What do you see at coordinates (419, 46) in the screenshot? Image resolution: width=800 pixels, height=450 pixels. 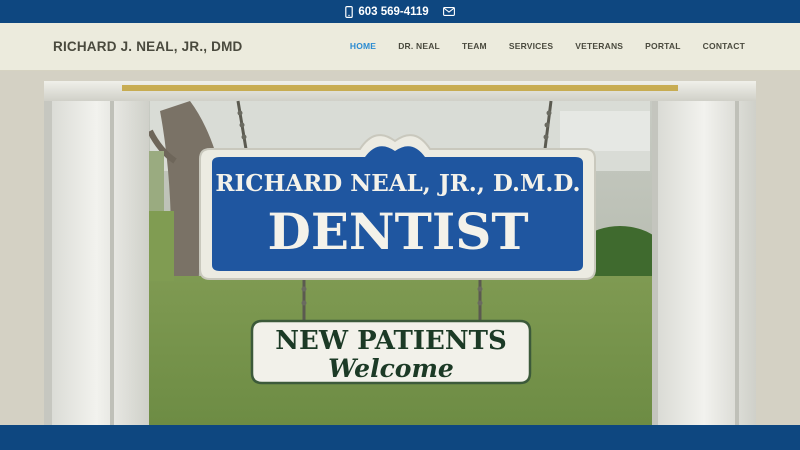 I see `nav-dr-neal: DR. NEAL` at bounding box center [419, 46].